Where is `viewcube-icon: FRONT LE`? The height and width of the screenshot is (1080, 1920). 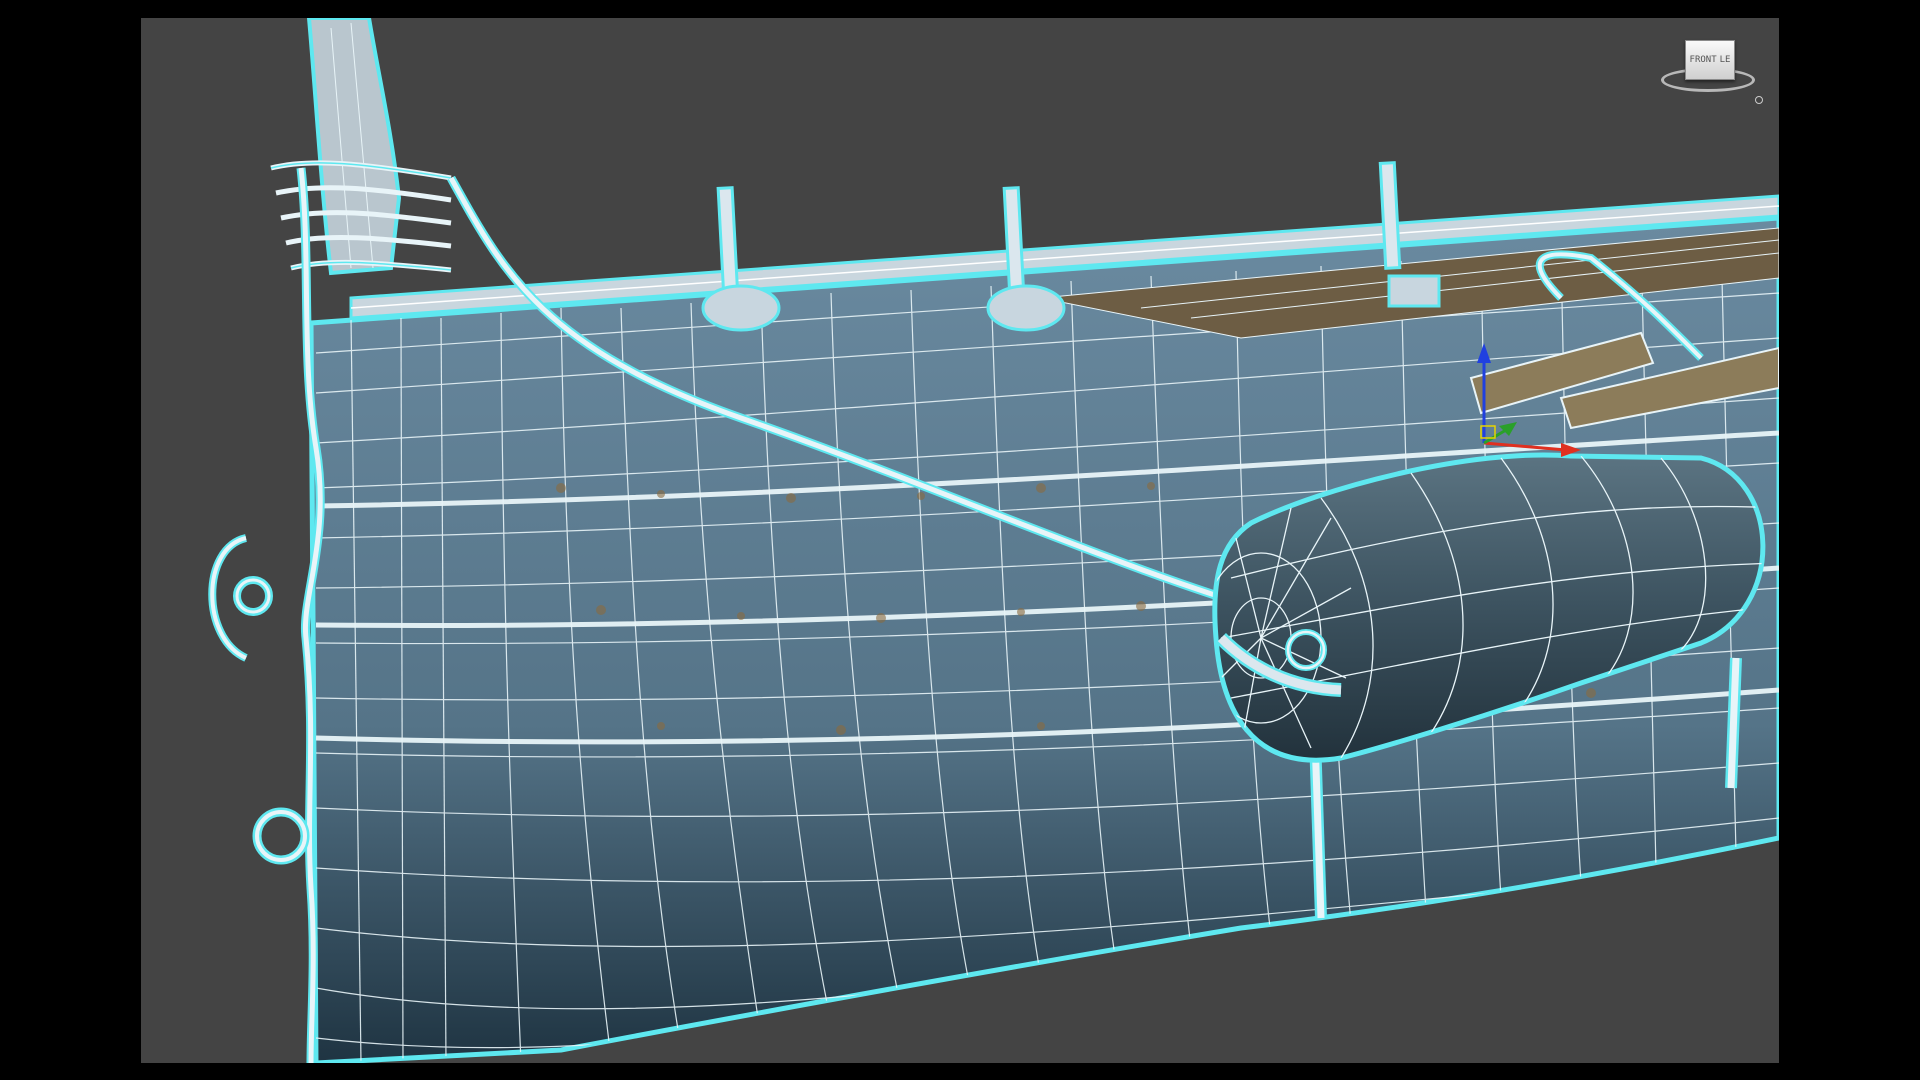 viewcube-icon: FRONT LE is located at coordinates (1711, 74).